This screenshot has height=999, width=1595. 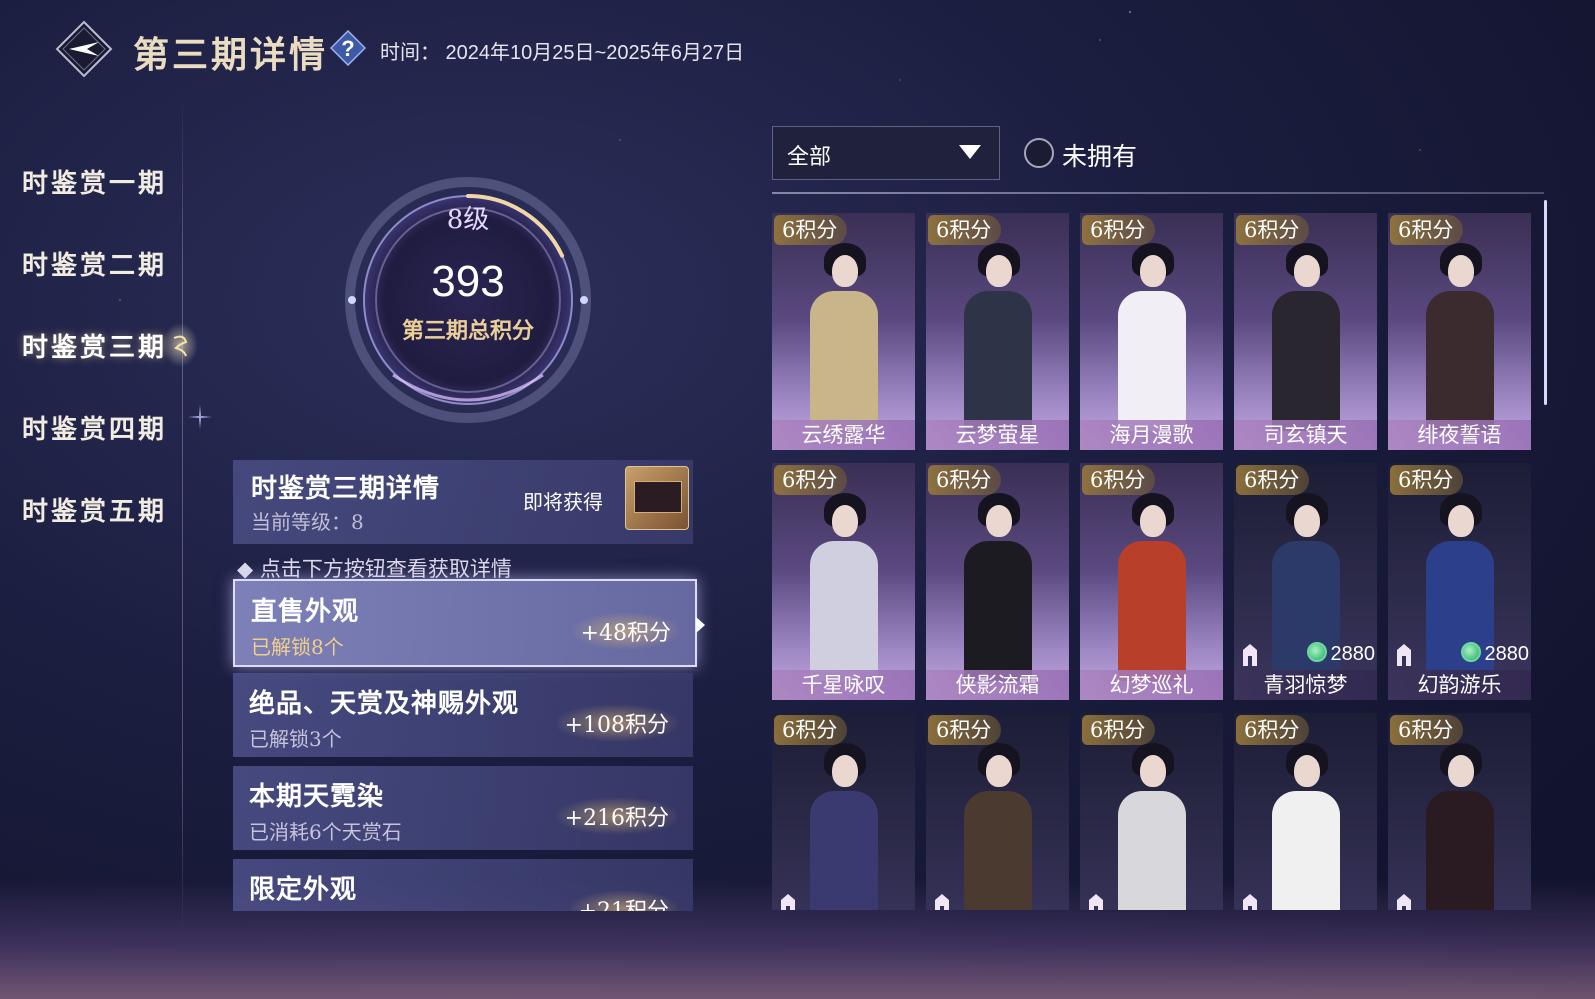 I want to click on category-points: +216积分, so click(x=616, y=816).